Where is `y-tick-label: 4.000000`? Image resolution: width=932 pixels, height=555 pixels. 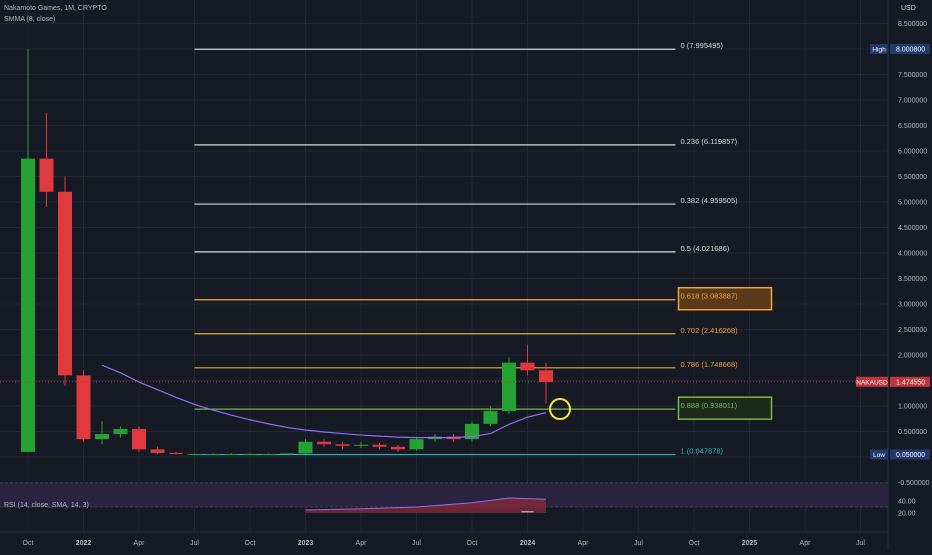 y-tick-label: 4.000000 is located at coordinates (912, 254).